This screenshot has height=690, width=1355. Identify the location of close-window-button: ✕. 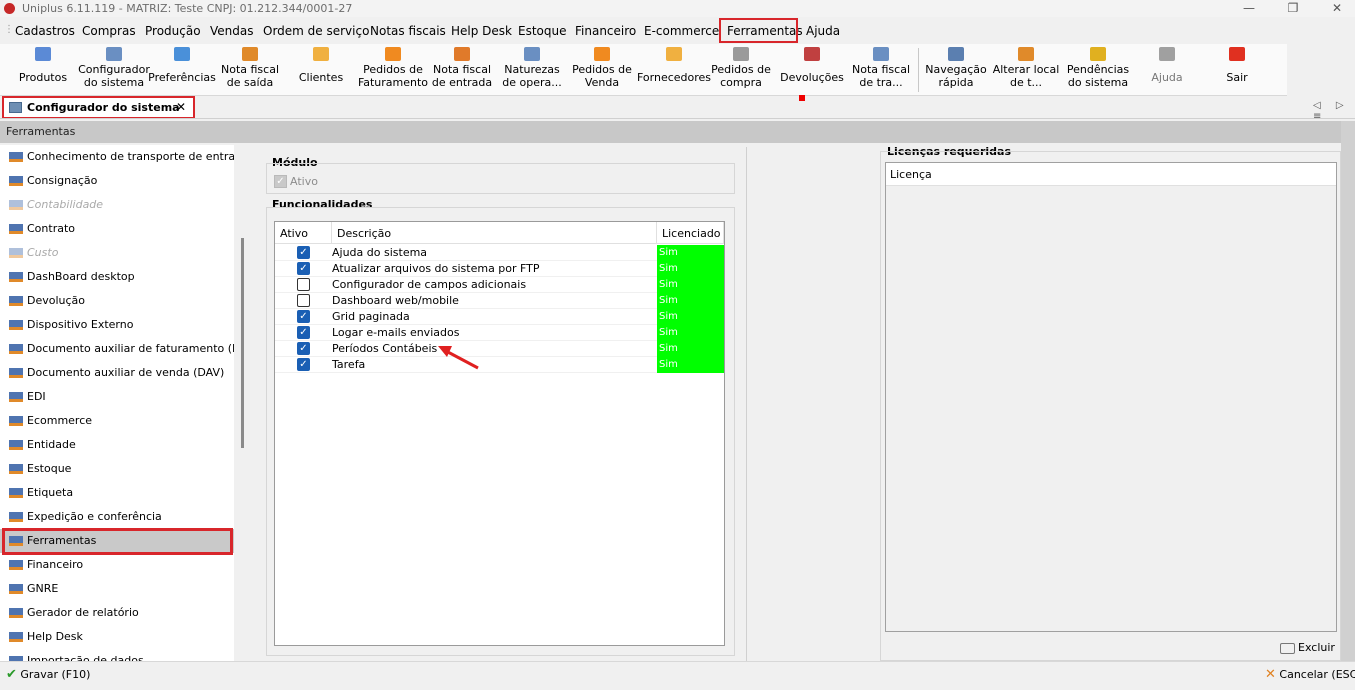
(1337, 8).